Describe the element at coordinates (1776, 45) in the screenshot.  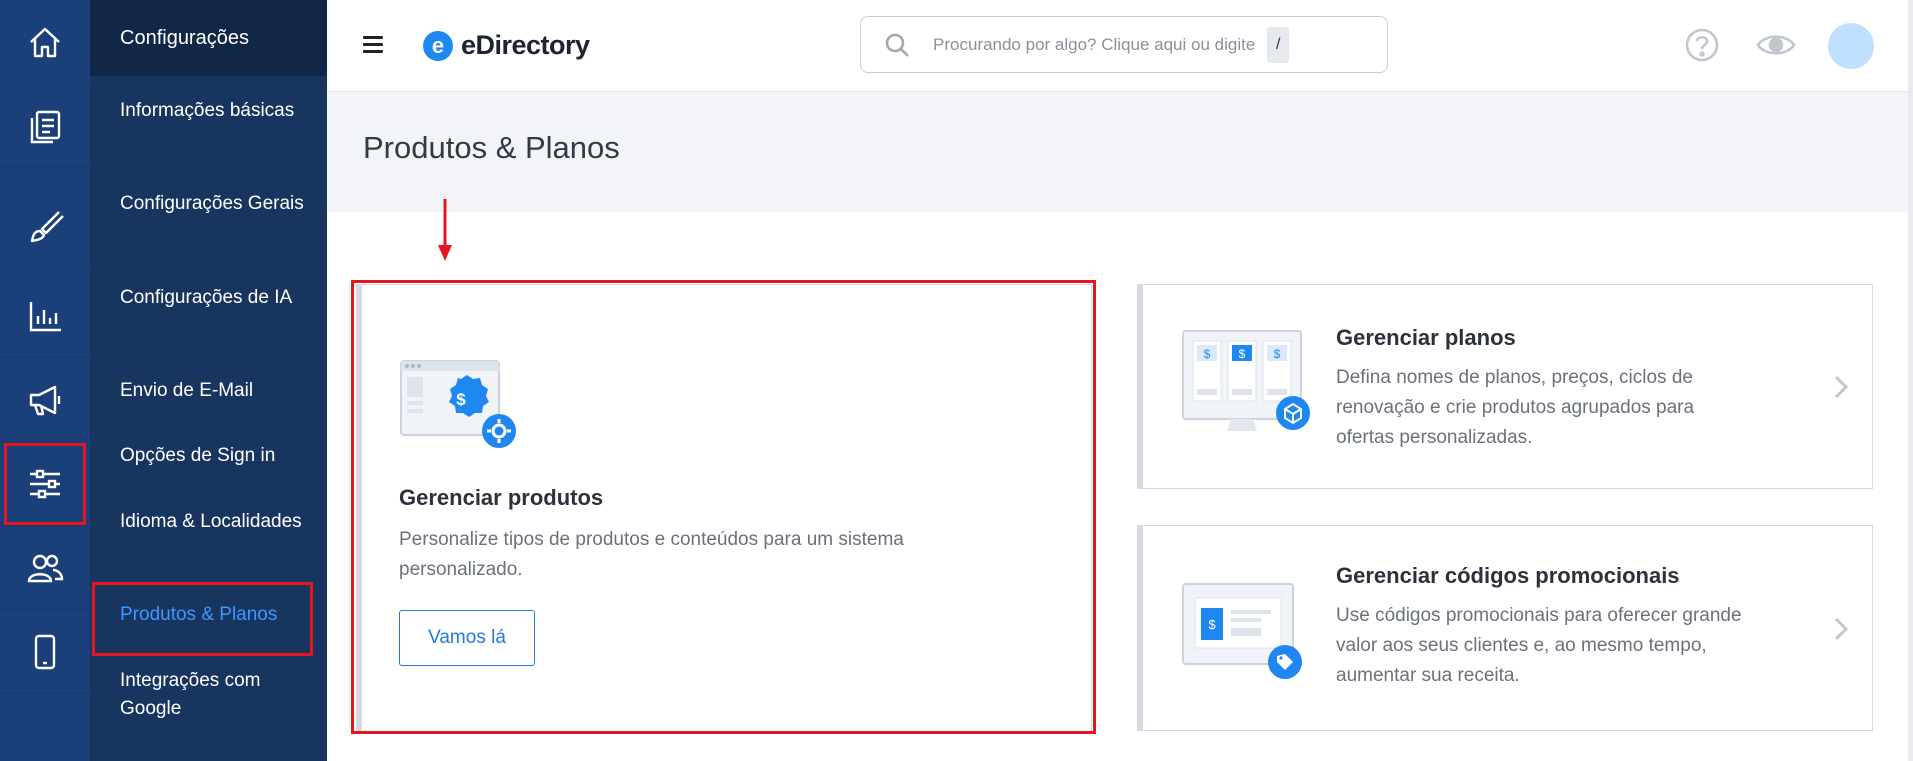
I see `eye-icon` at that location.